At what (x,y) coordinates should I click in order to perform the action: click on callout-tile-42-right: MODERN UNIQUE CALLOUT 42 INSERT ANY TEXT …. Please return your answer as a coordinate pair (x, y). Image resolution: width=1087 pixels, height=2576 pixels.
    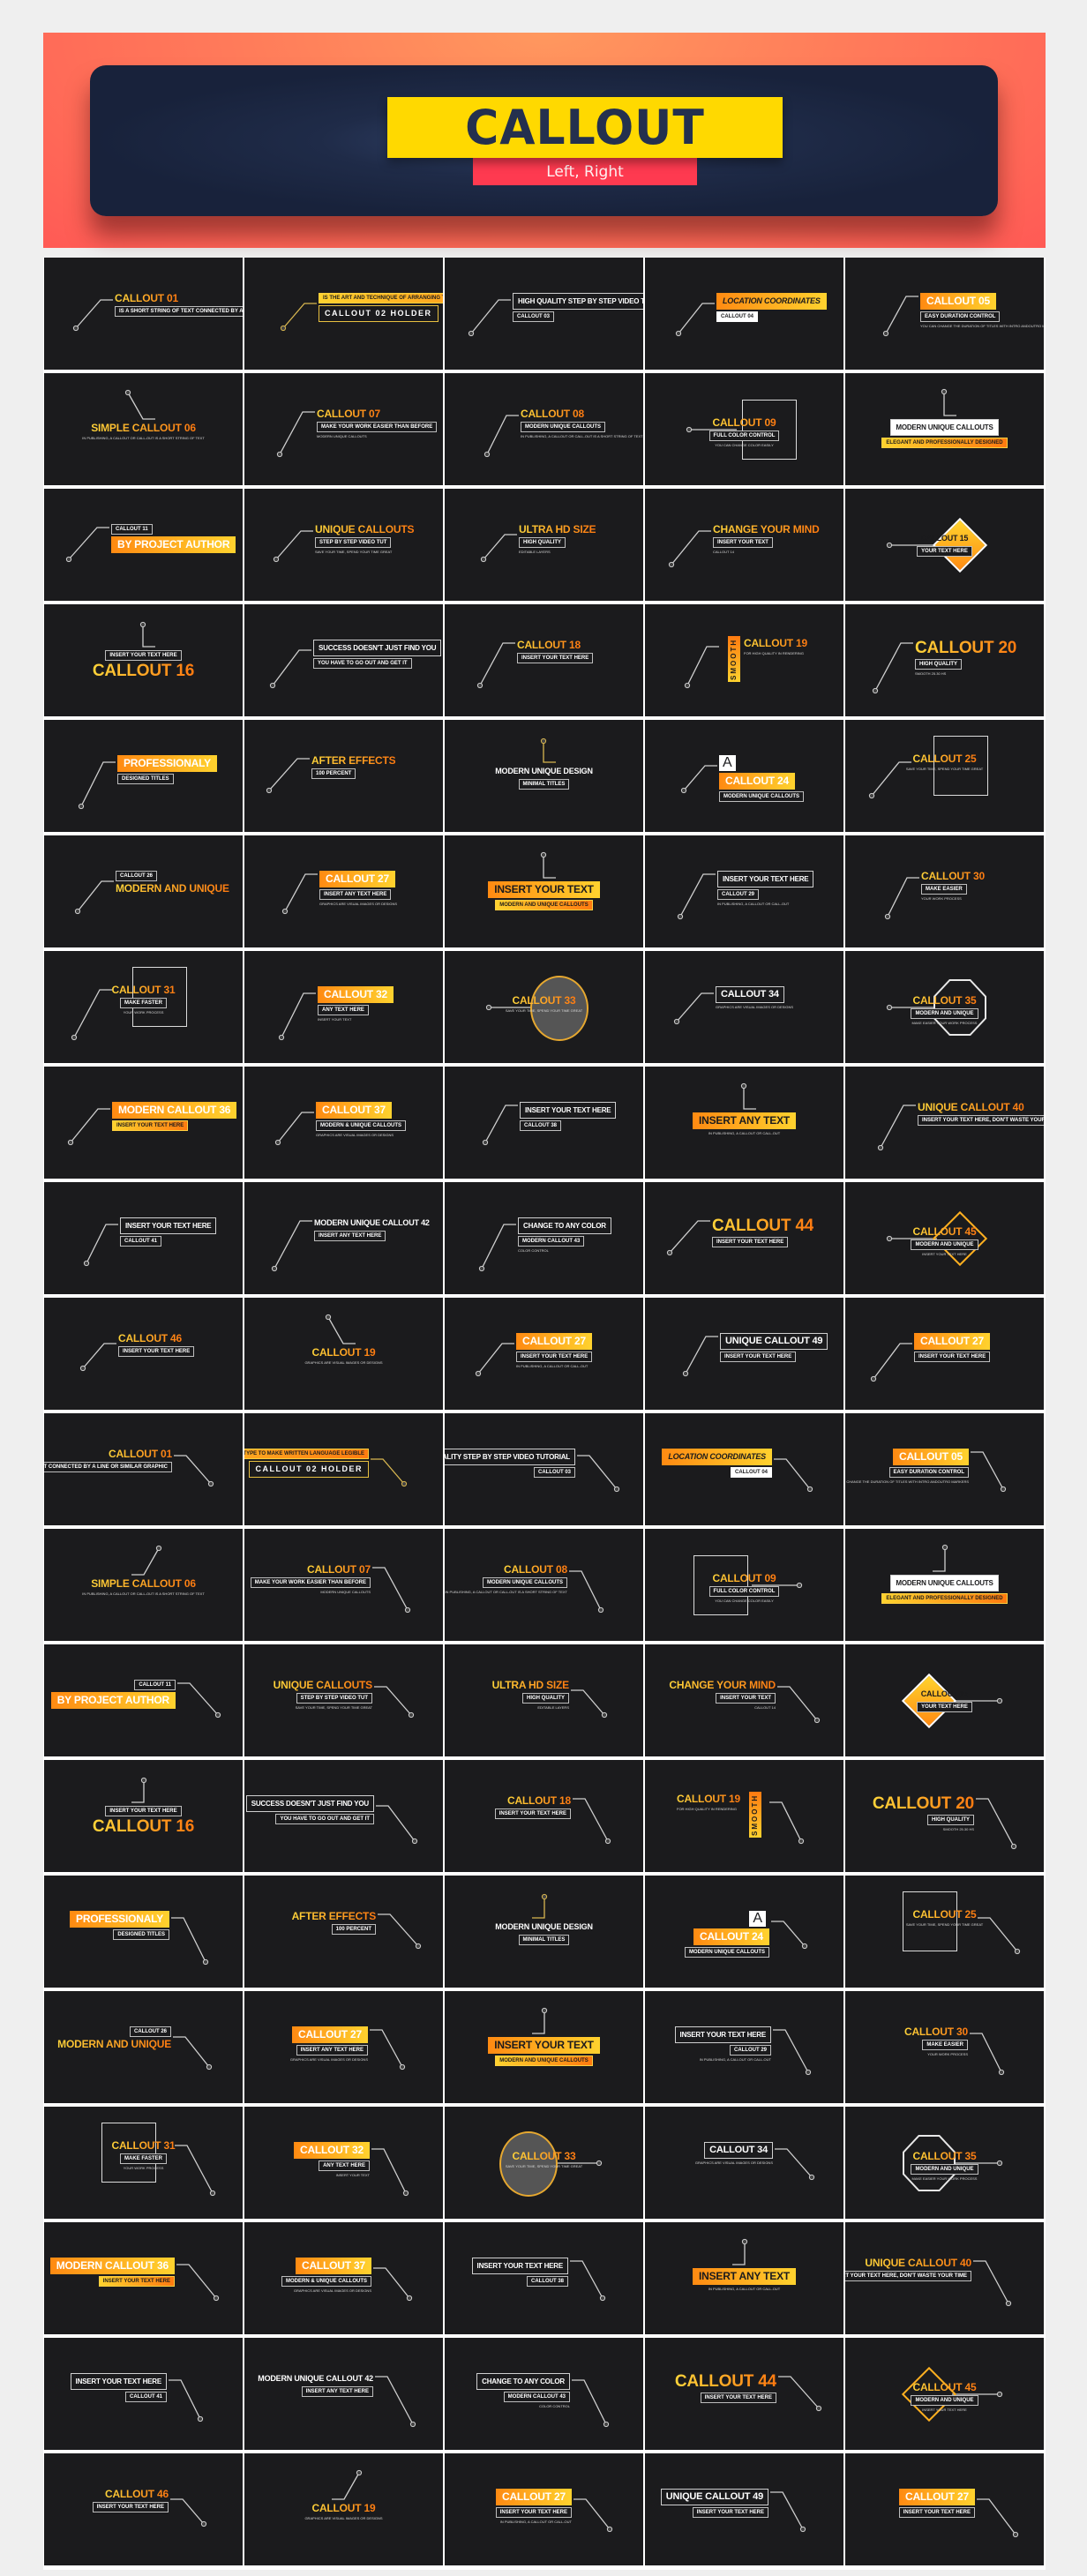
    Looking at the image, I should click on (343, 2394).